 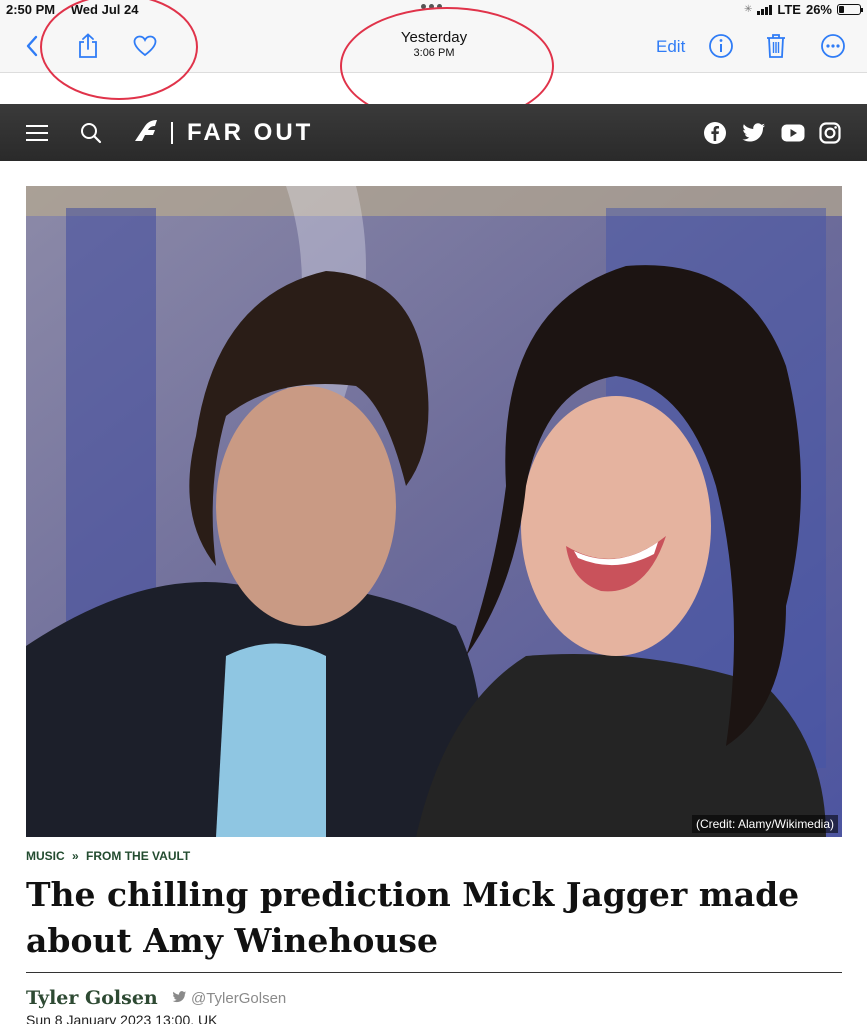 I want to click on facebook-icon, so click(x=715, y=133).